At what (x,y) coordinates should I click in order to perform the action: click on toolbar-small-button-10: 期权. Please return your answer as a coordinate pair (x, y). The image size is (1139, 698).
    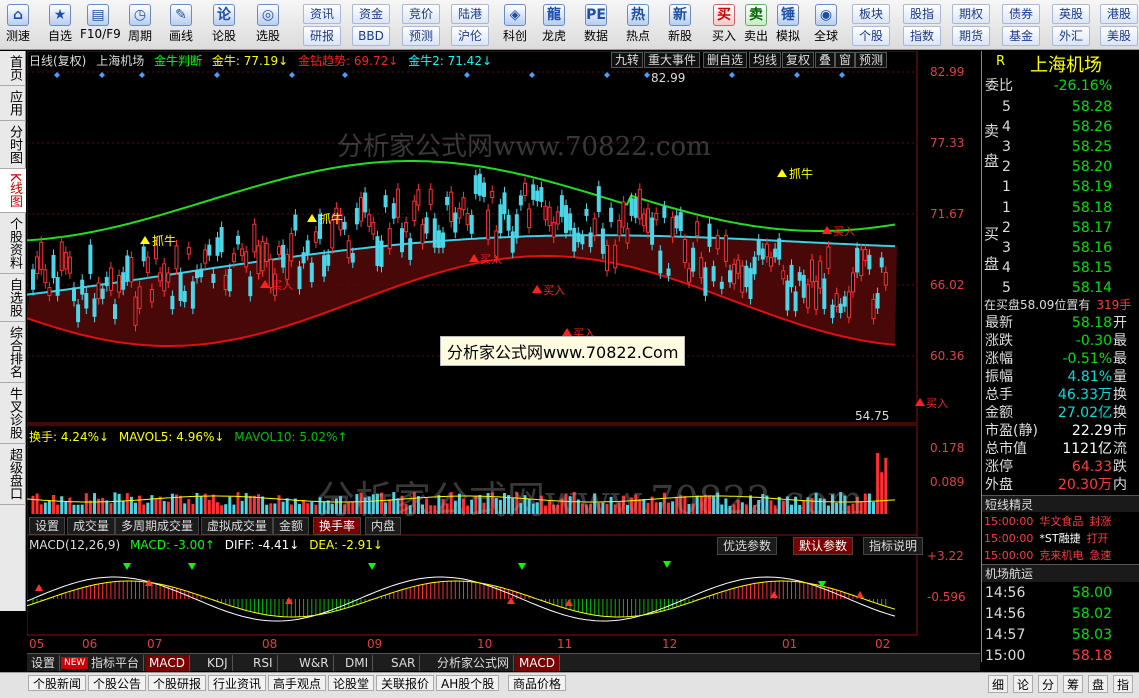
    Looking at the image, I should click on (971, 14).